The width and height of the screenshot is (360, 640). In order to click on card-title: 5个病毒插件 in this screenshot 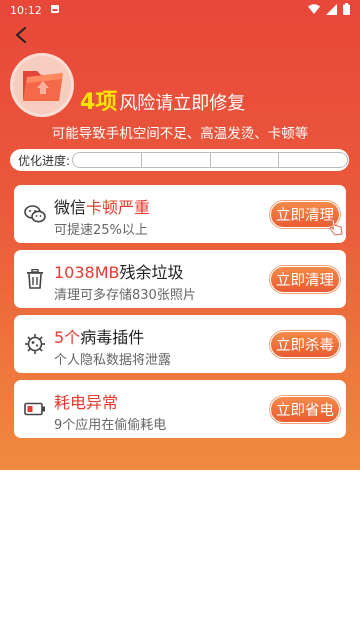, I will do `click(99, 336)`.